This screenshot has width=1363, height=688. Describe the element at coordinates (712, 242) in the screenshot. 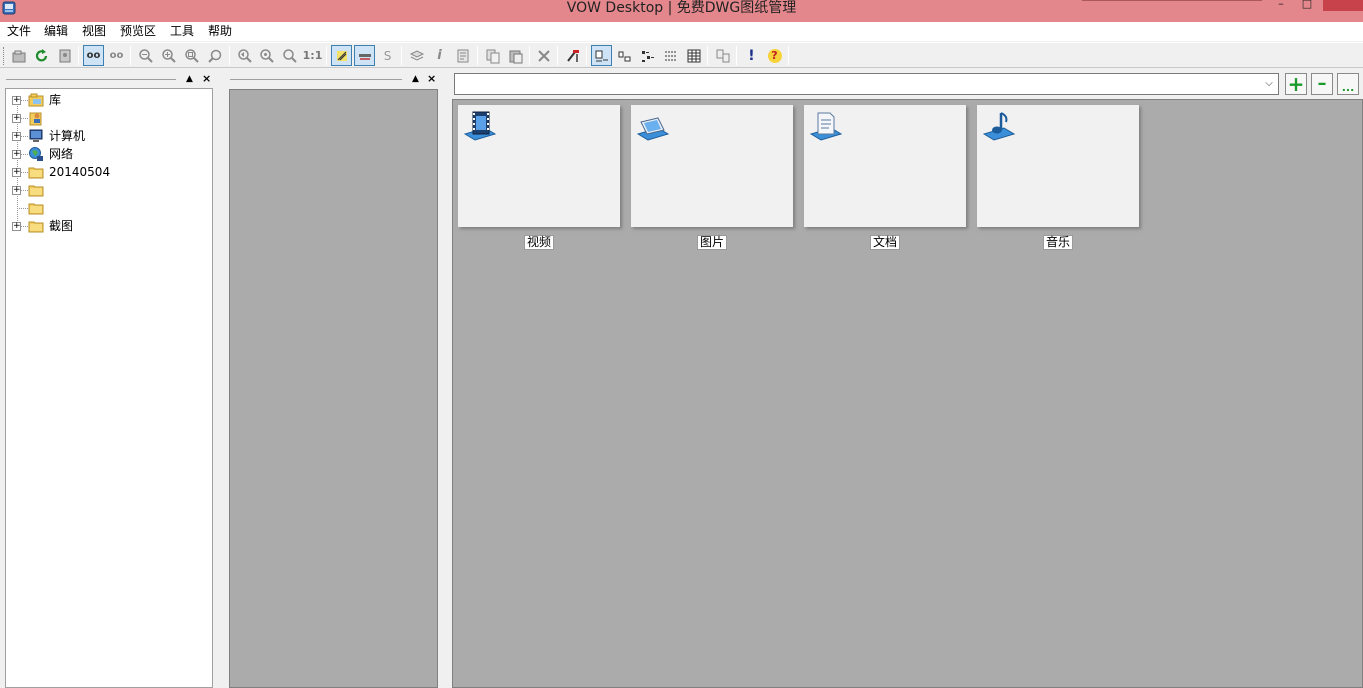

I see `gallery-item-label: 图片` at that location.